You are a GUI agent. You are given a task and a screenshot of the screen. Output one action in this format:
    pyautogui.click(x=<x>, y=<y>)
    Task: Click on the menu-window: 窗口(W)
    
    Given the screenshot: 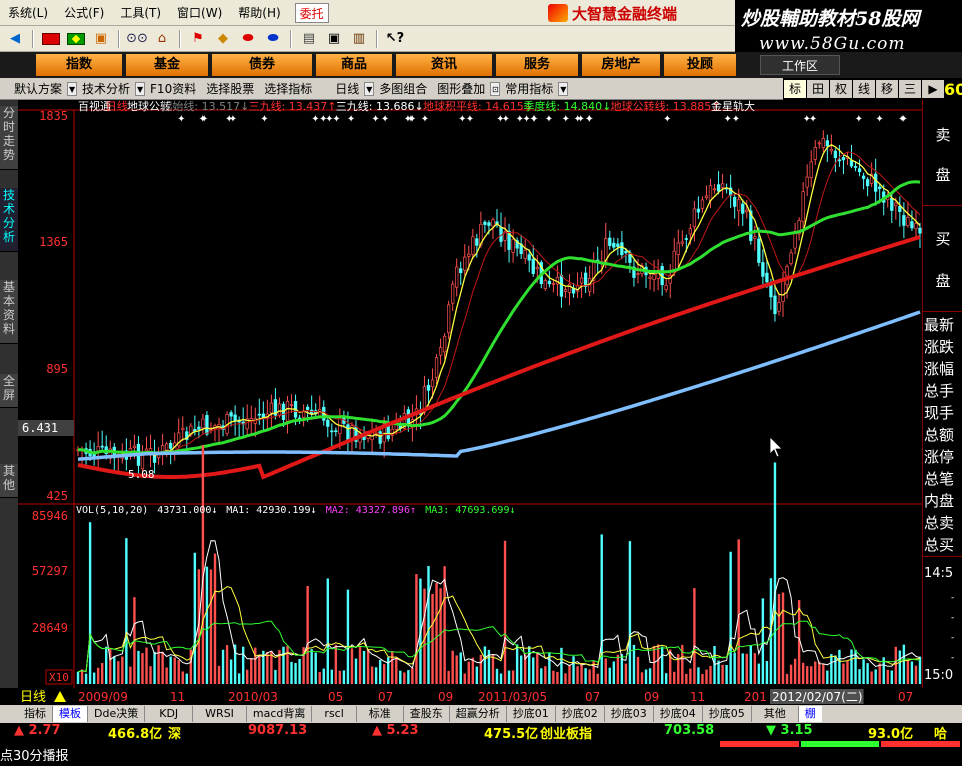 What is the action you would take?
    pyautogui.click(x=199, y=13)
    